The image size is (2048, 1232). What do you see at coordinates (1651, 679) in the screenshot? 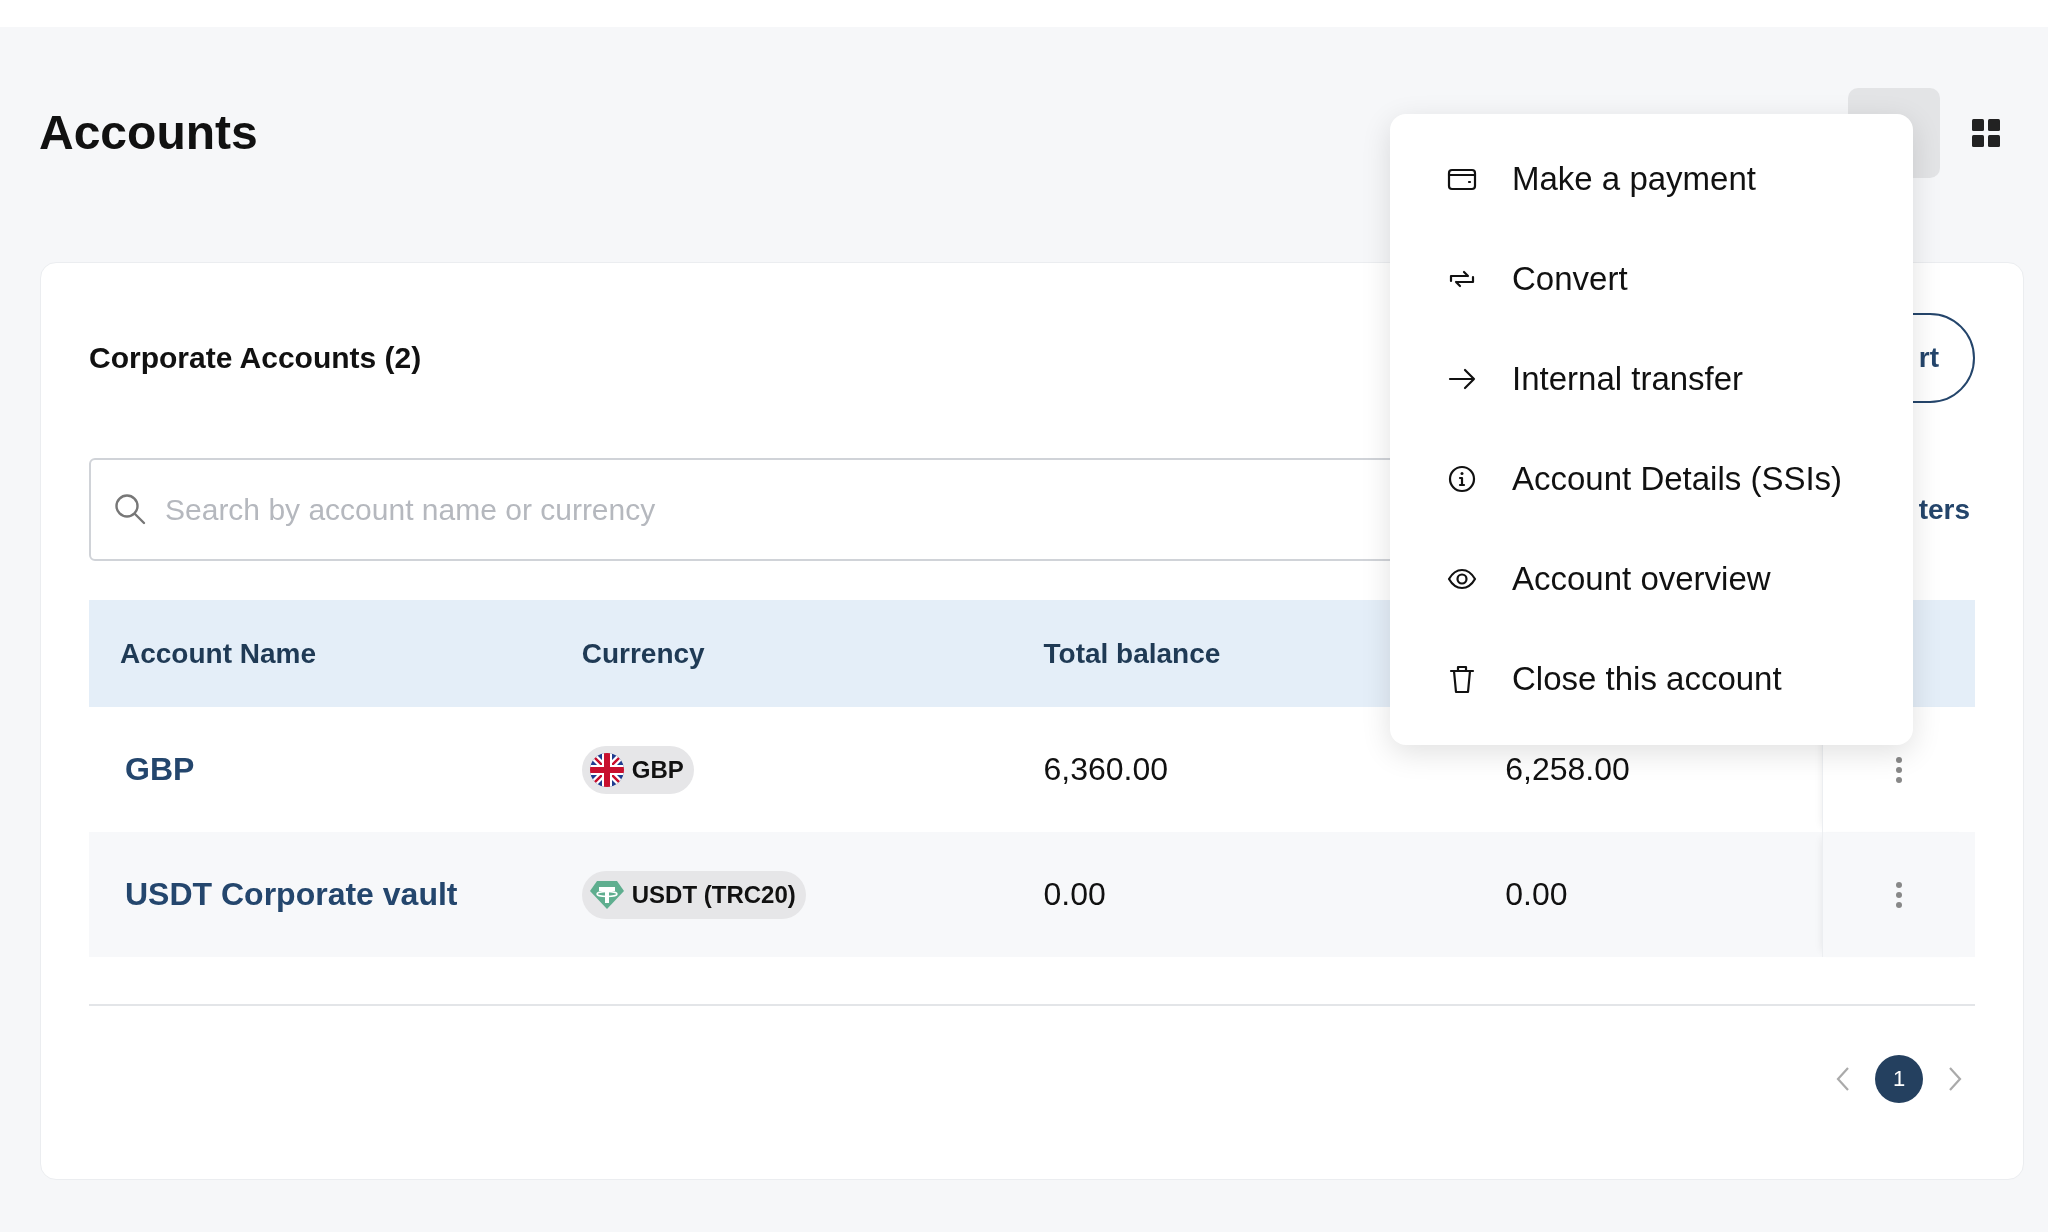
I see `menu-item: Close this account` at bounding box center [1651, 679].